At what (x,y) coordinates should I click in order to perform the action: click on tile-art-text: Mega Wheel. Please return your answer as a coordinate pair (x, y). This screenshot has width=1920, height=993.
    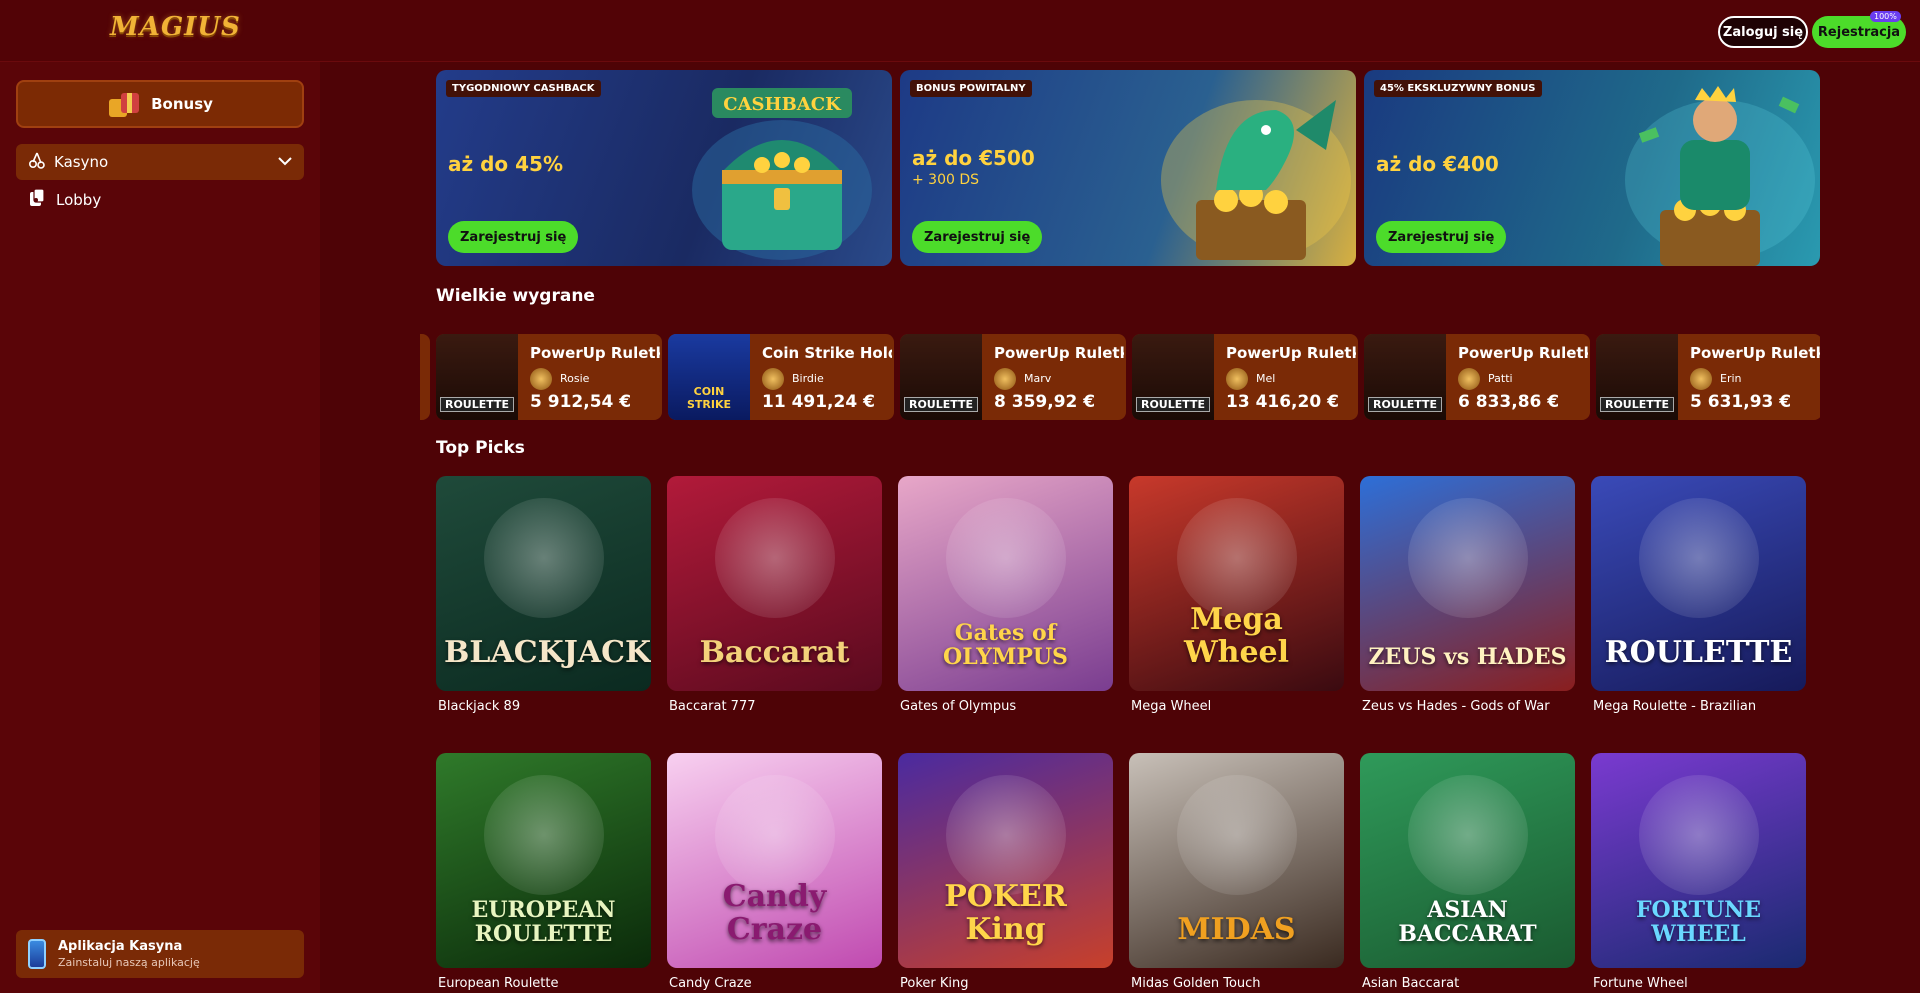
    Looking at the image, I should click on (1236, 636).